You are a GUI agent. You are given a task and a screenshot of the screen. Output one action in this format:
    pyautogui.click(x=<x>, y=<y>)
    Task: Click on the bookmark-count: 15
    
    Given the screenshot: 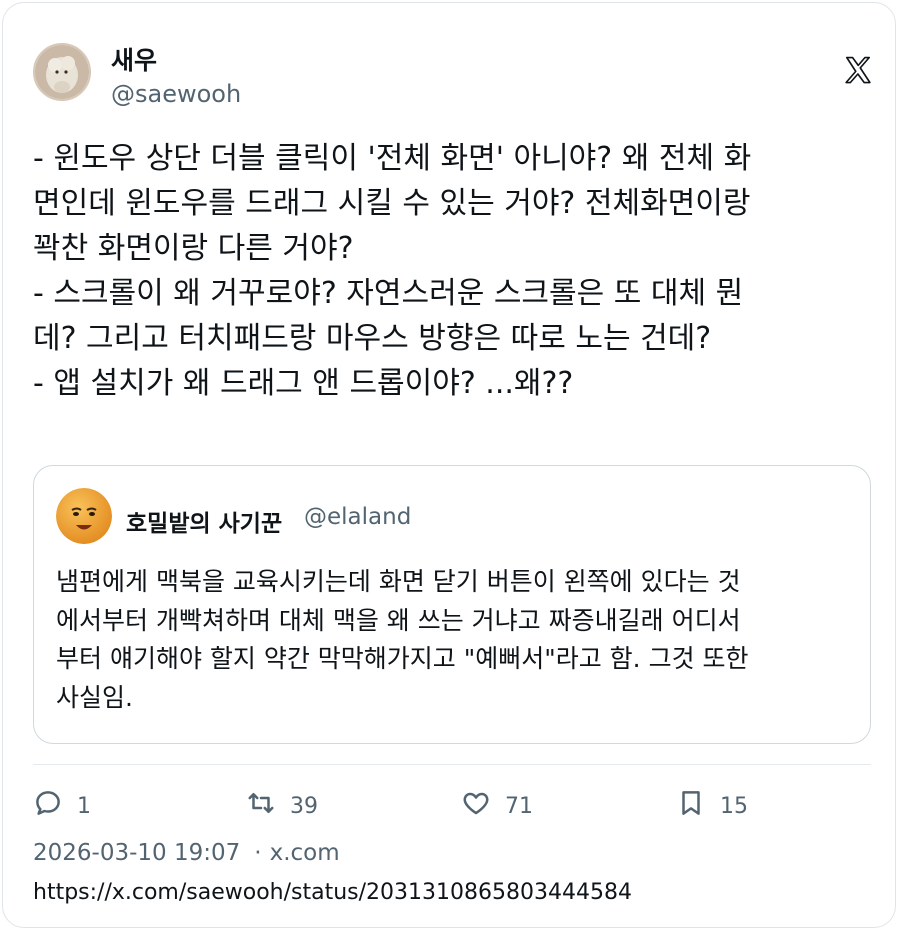 What is the action you would take?
    pyautogui.click(x=734, y=806)
    